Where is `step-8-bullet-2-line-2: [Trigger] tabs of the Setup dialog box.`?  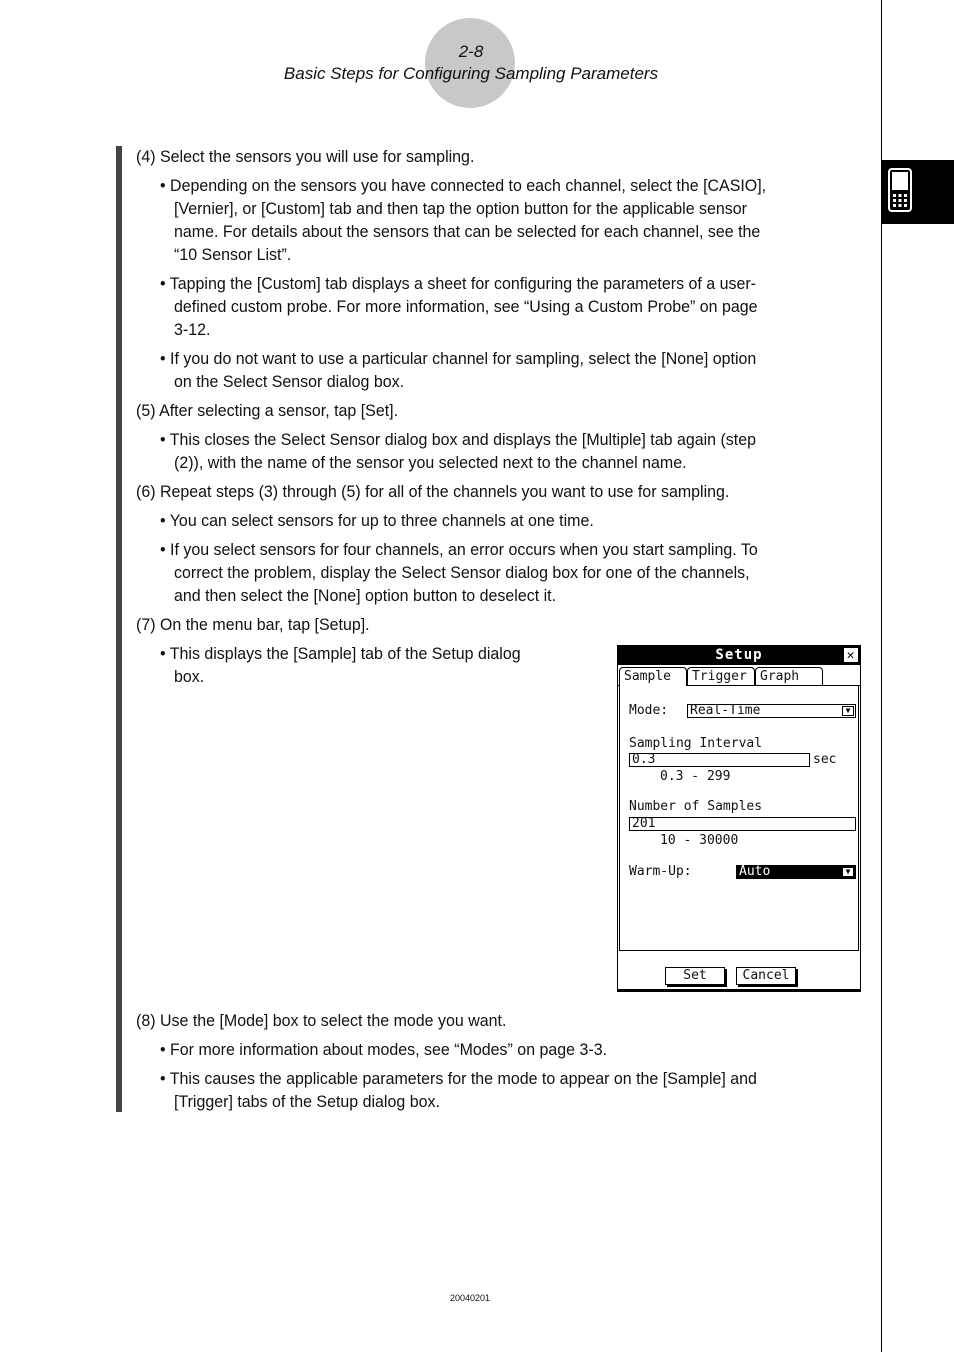 step-8-bullet-2-line-2: [Trigger] tabs of the Setup dialog box. is located at coordinates (307, 1101).